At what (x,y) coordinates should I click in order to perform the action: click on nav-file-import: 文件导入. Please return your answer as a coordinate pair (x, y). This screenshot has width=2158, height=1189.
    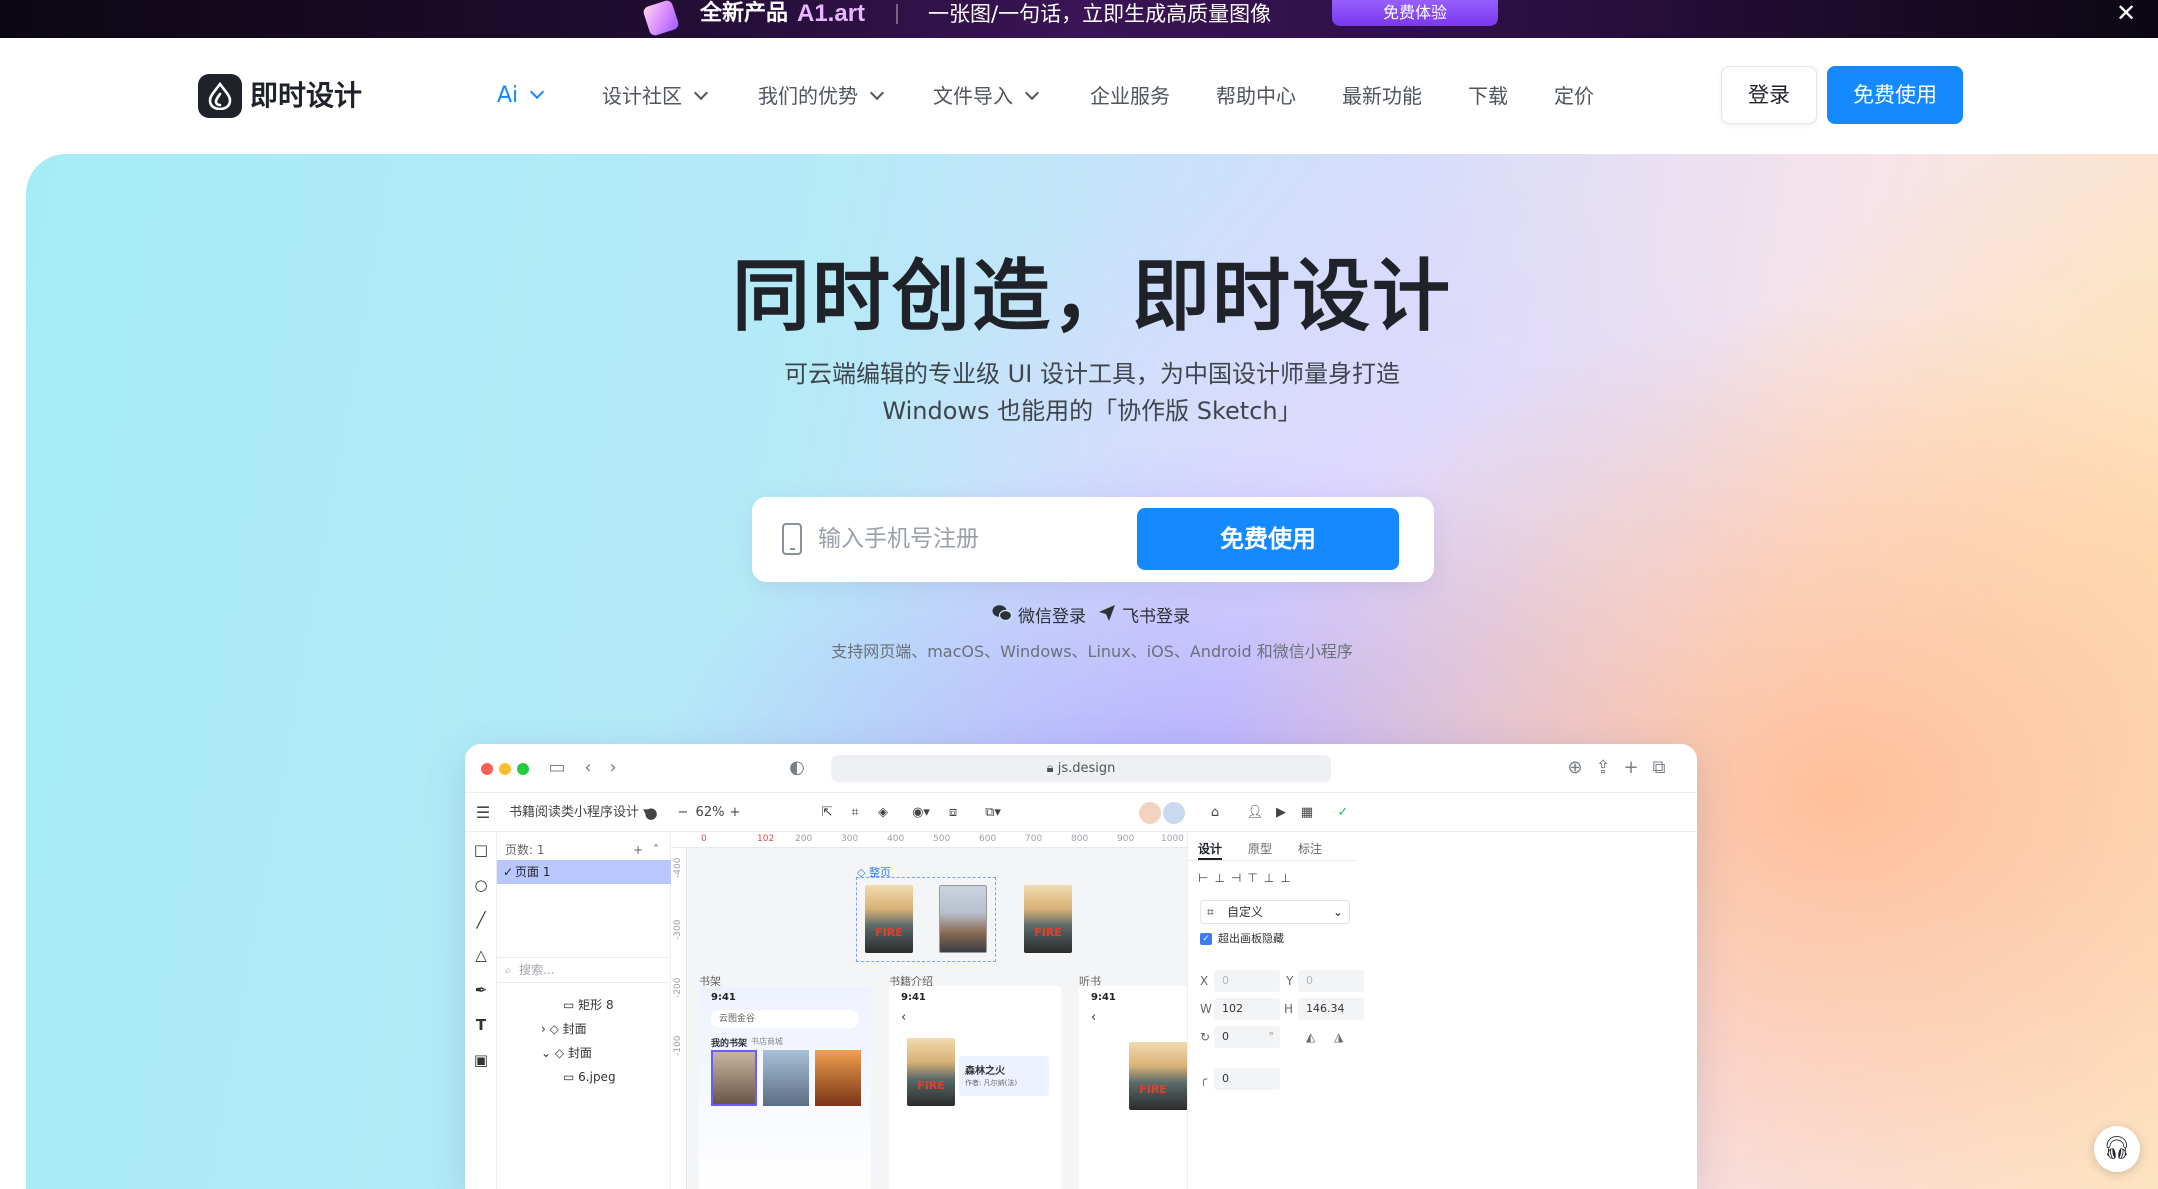
    Looking at the image, I should click on (986, 96).